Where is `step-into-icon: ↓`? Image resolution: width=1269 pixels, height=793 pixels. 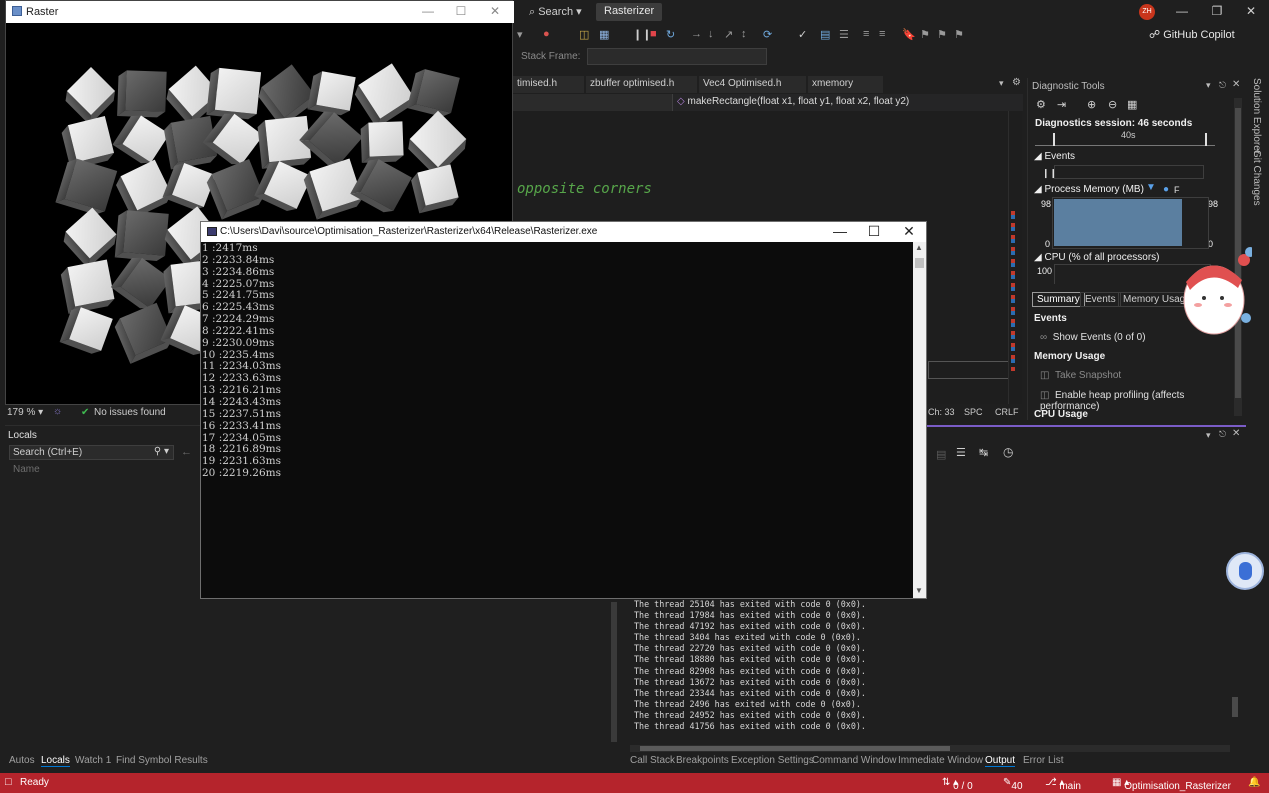
step-into-icon: ↓ is located at coordinates (711, 34).